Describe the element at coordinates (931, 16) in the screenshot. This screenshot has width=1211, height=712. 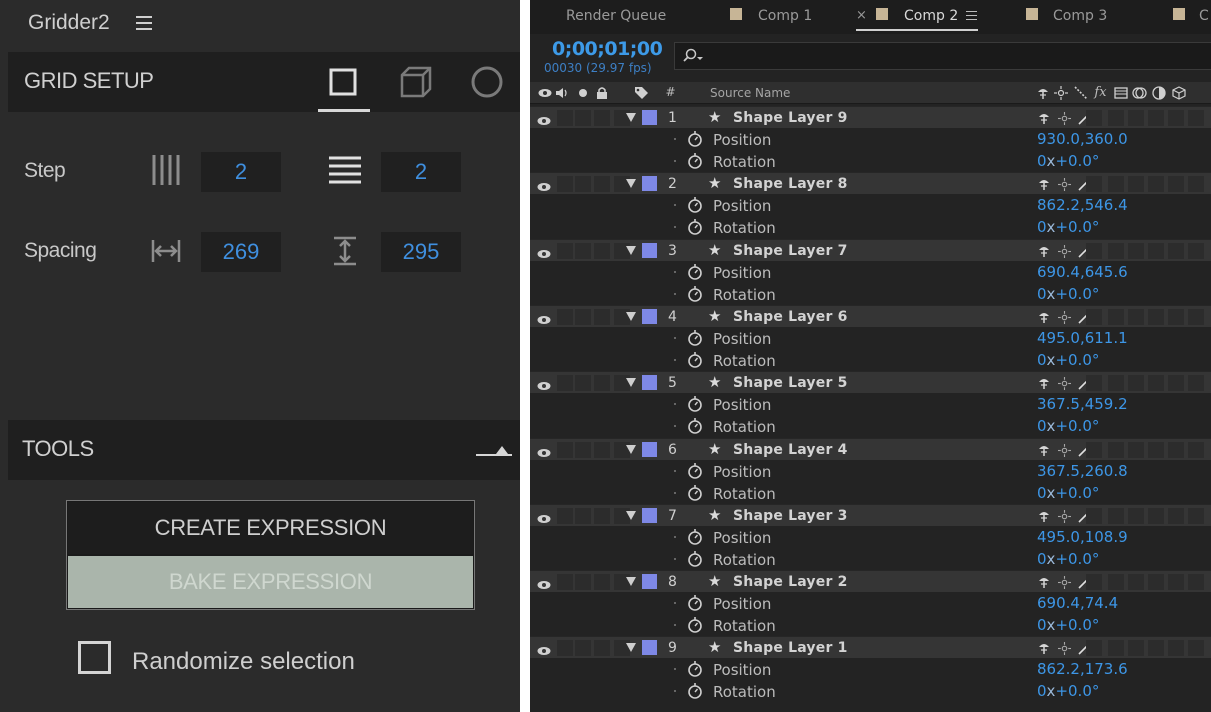
I see `tab-comp-2: Comp 2` at that location.